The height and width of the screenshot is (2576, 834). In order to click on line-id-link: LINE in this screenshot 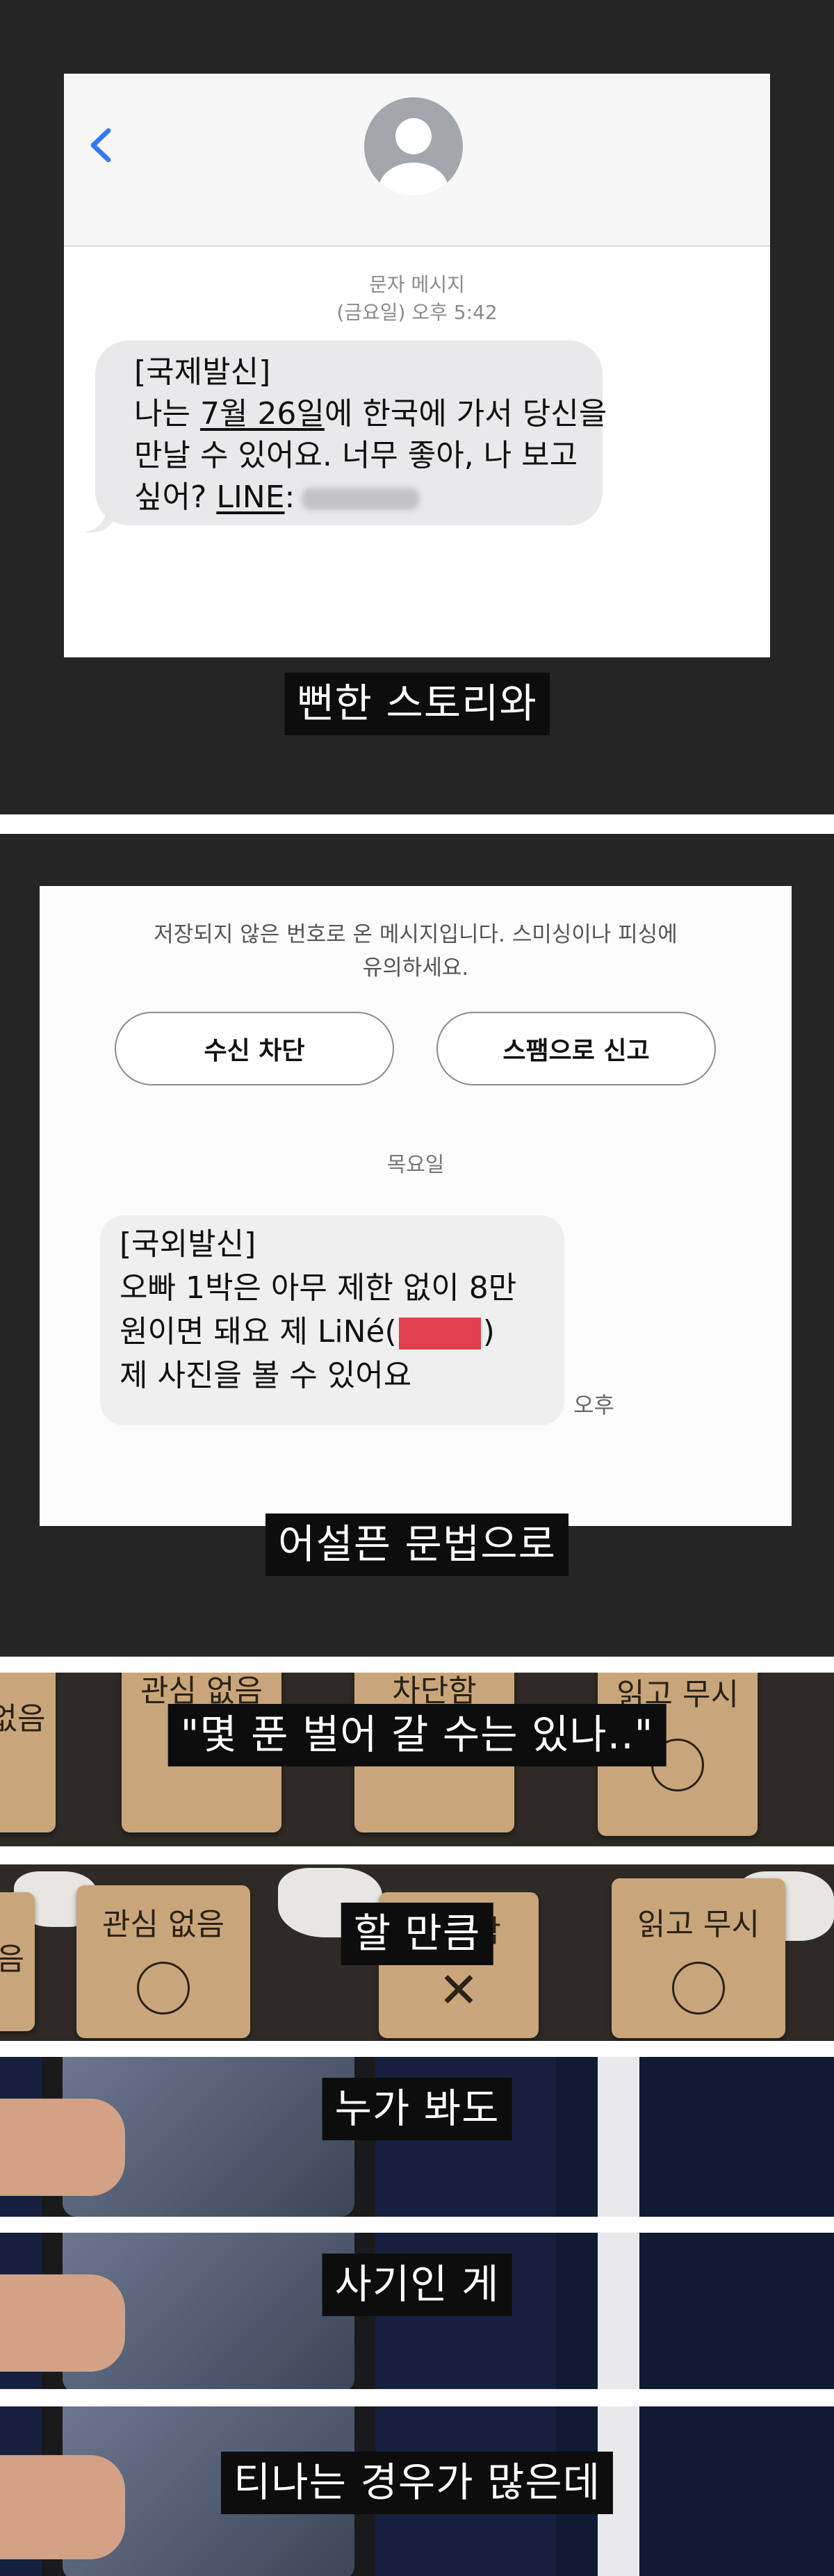, I will do `click(250, 497)`.